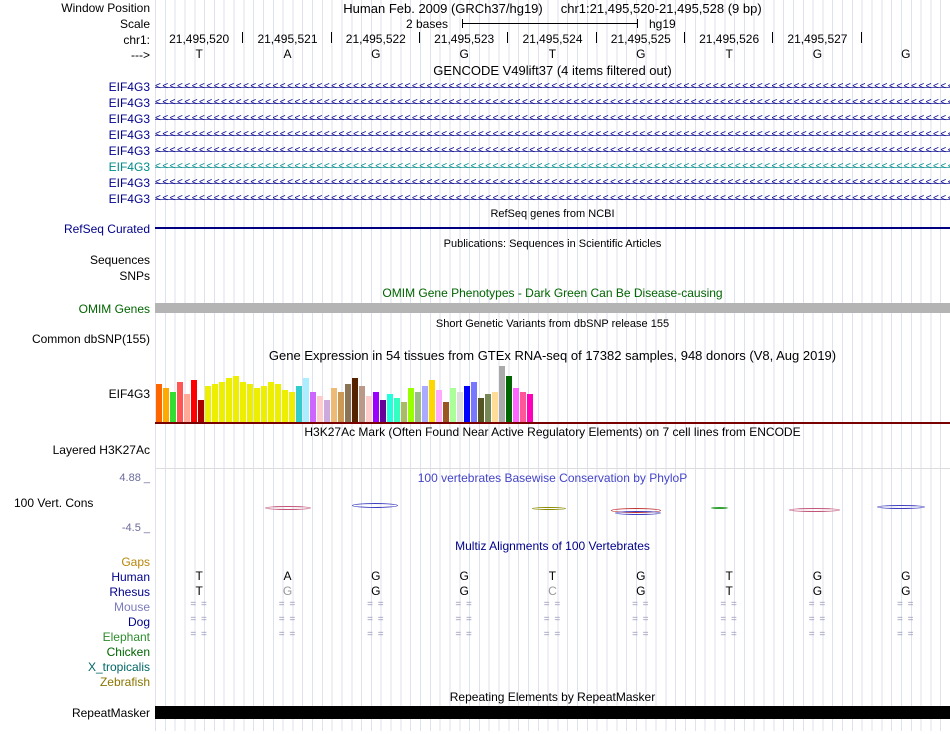  I want to click on repeatmasker-label: RepeatMasker, so click(77, 713).